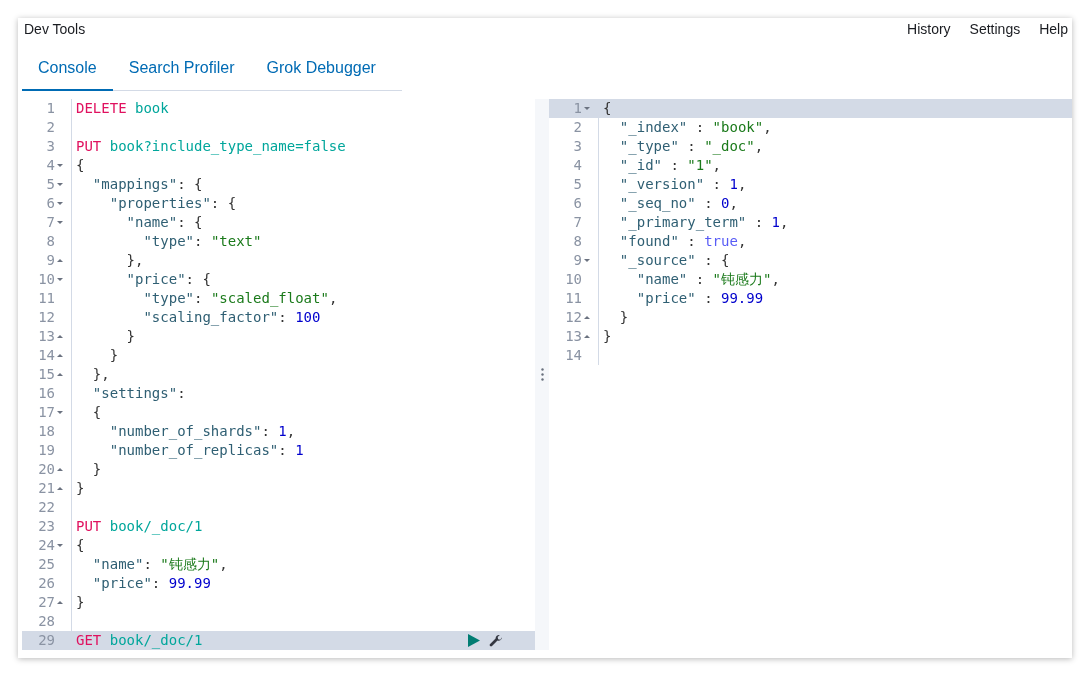 This screenshot has height=676, width=1090. I want to click on line-number: 29, so click(46, 640).